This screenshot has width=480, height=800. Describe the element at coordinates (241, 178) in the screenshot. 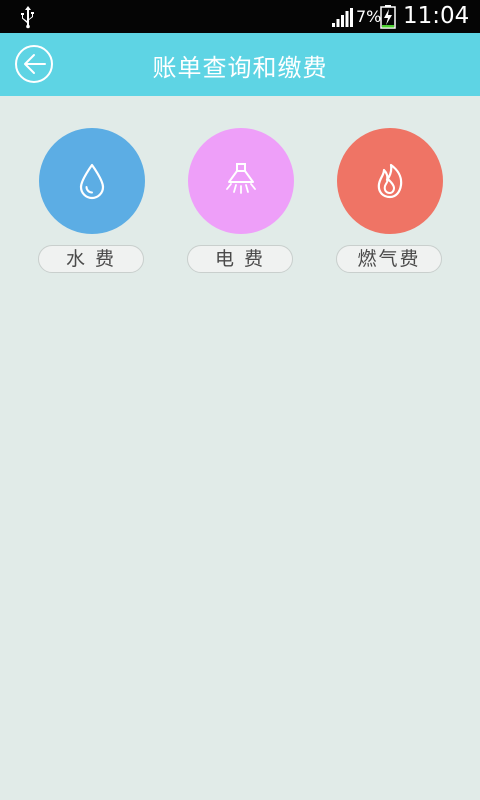

I see `lamp-icon` at that location.